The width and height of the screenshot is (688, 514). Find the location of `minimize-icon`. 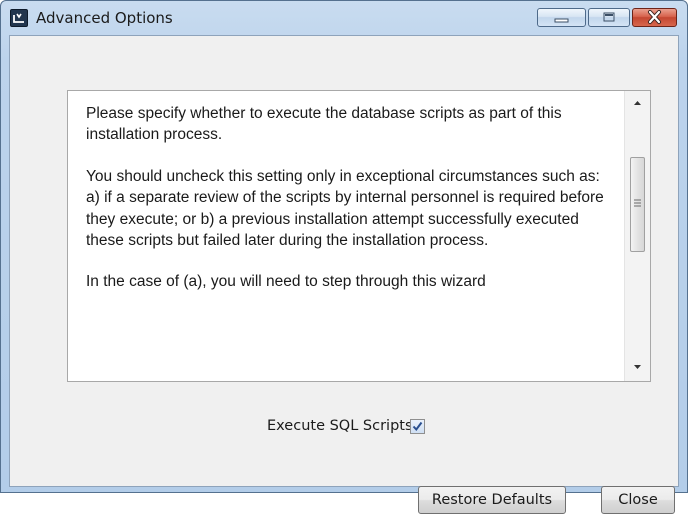

minimize-icon is located at coordinates (561, 20).